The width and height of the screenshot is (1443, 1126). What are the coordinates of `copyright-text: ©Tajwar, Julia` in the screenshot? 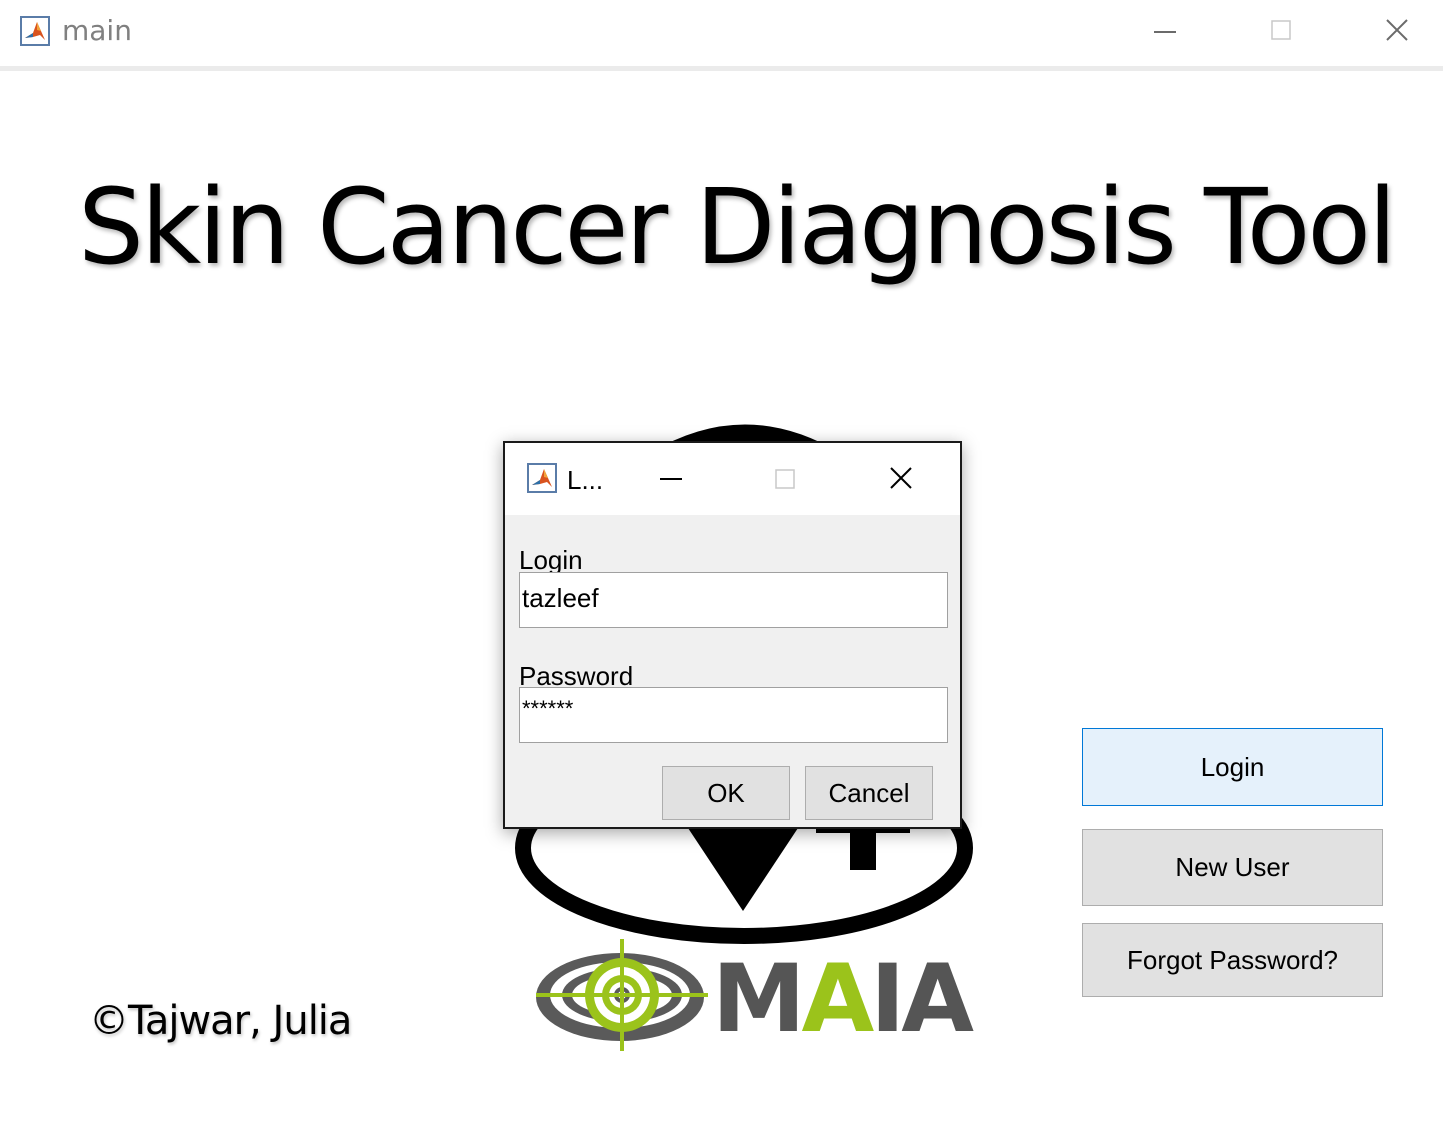 It's located at (220, 1021).